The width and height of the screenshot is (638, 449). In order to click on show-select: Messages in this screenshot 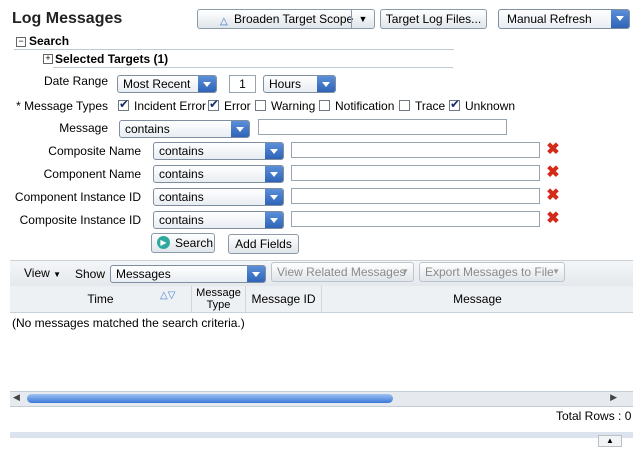, I will do `click(188, 274)`.